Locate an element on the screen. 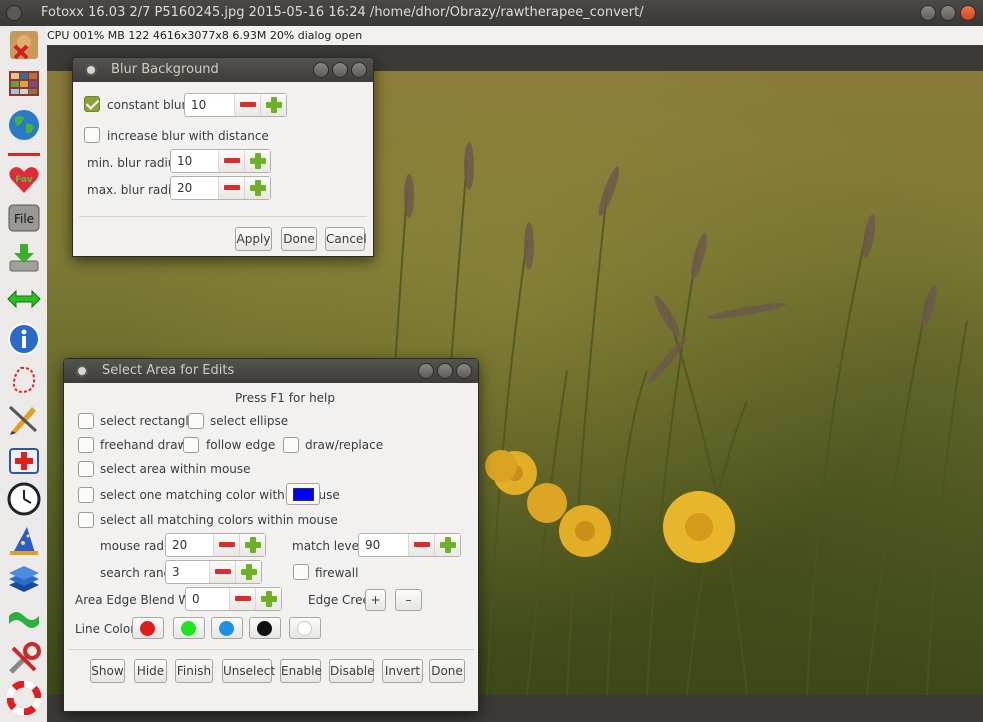 This screenshot has height=722, width=983. freehand-draw-checkbox is located at coordinates (86, 445).